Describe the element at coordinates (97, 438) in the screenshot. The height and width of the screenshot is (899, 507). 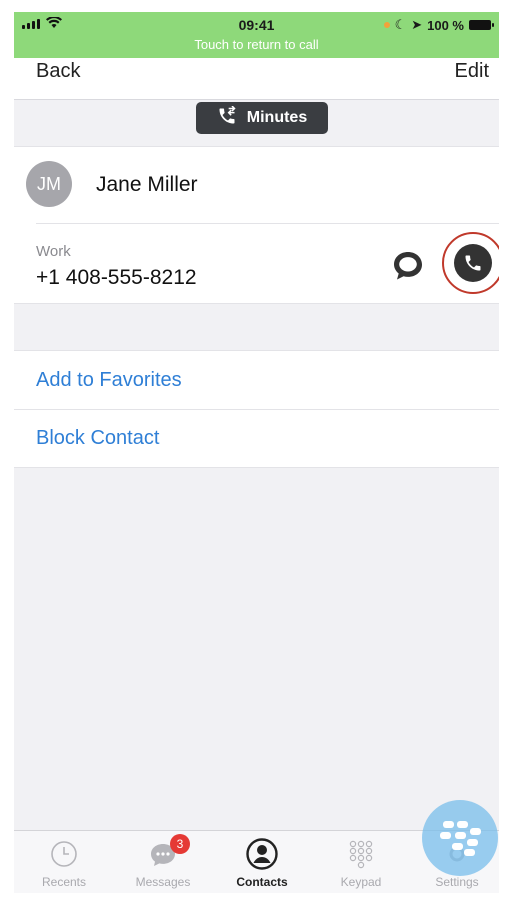
I see `block-contact-button: Block Contact` at that location.